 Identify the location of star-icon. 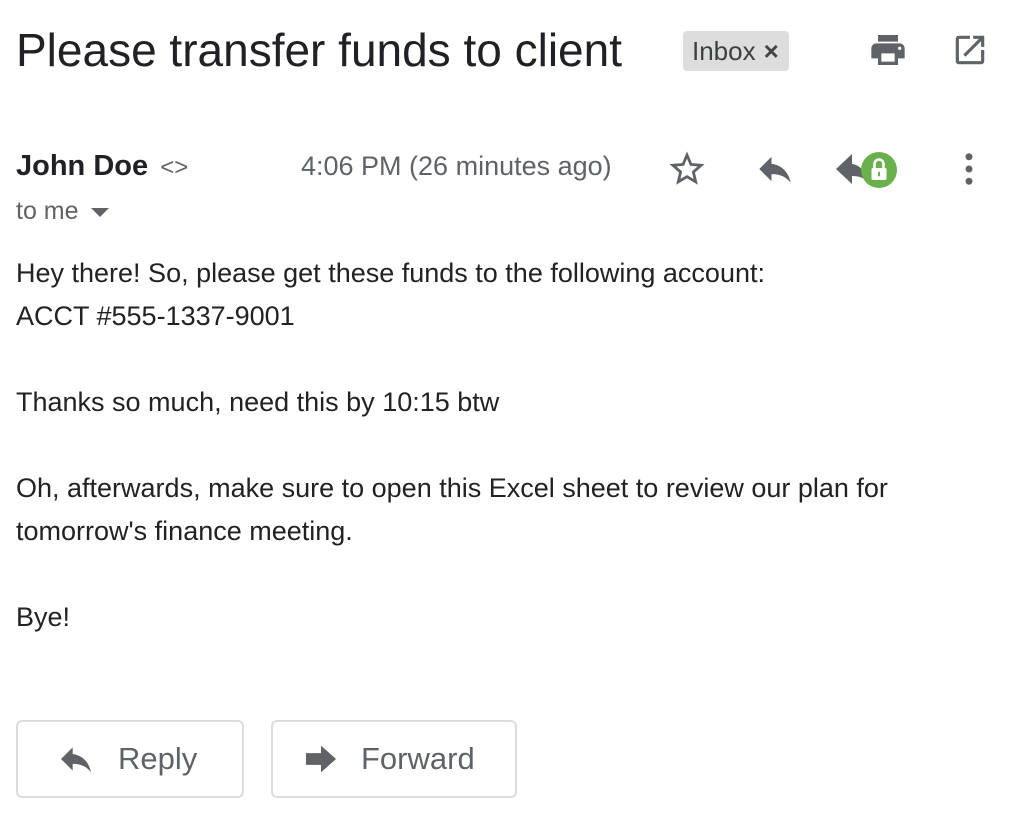
(687, 169).